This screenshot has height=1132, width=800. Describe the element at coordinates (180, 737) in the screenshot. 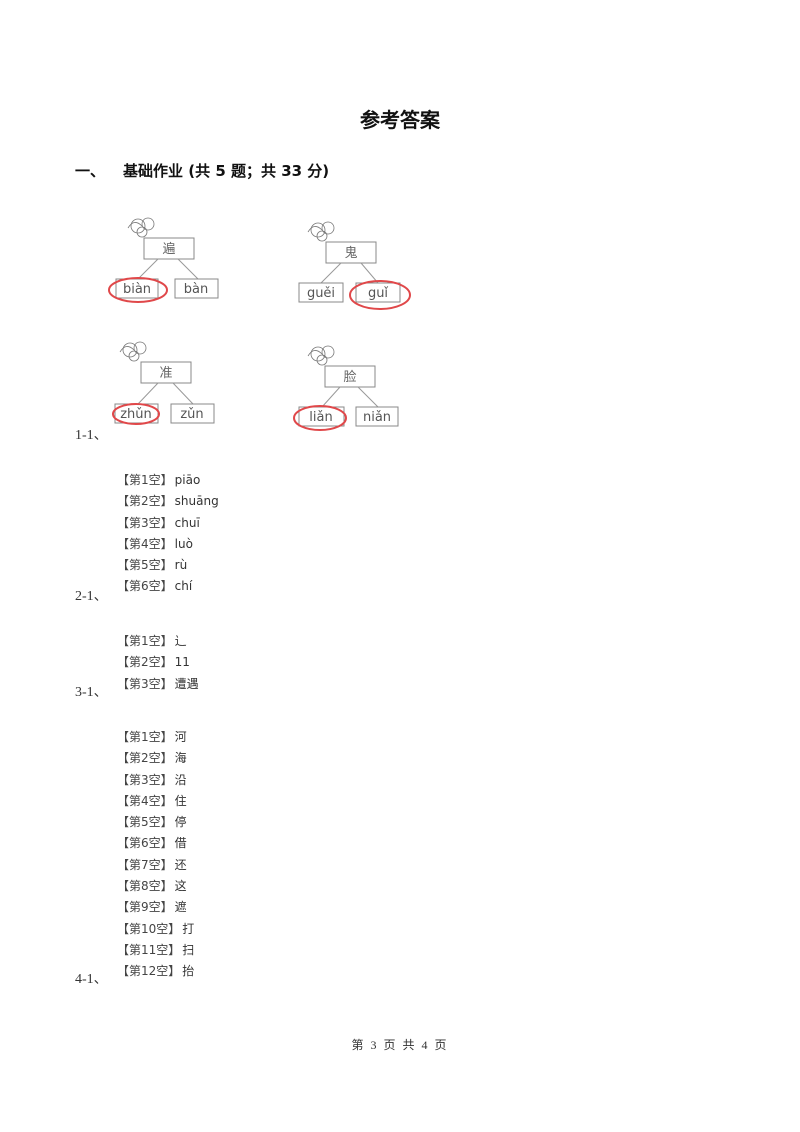

I see `blank-answer: 河` at that location.